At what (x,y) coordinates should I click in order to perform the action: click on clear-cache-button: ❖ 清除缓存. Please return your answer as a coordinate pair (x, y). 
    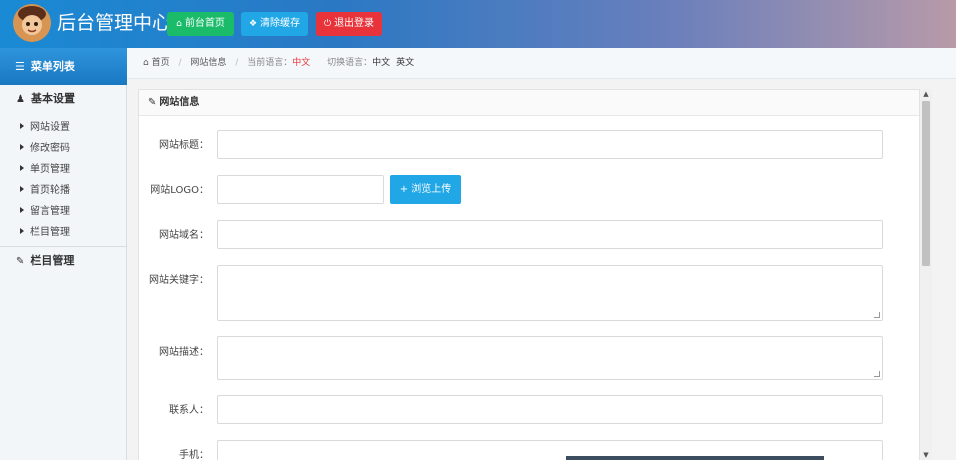
    Looking at the image, I should click on (274, 24).